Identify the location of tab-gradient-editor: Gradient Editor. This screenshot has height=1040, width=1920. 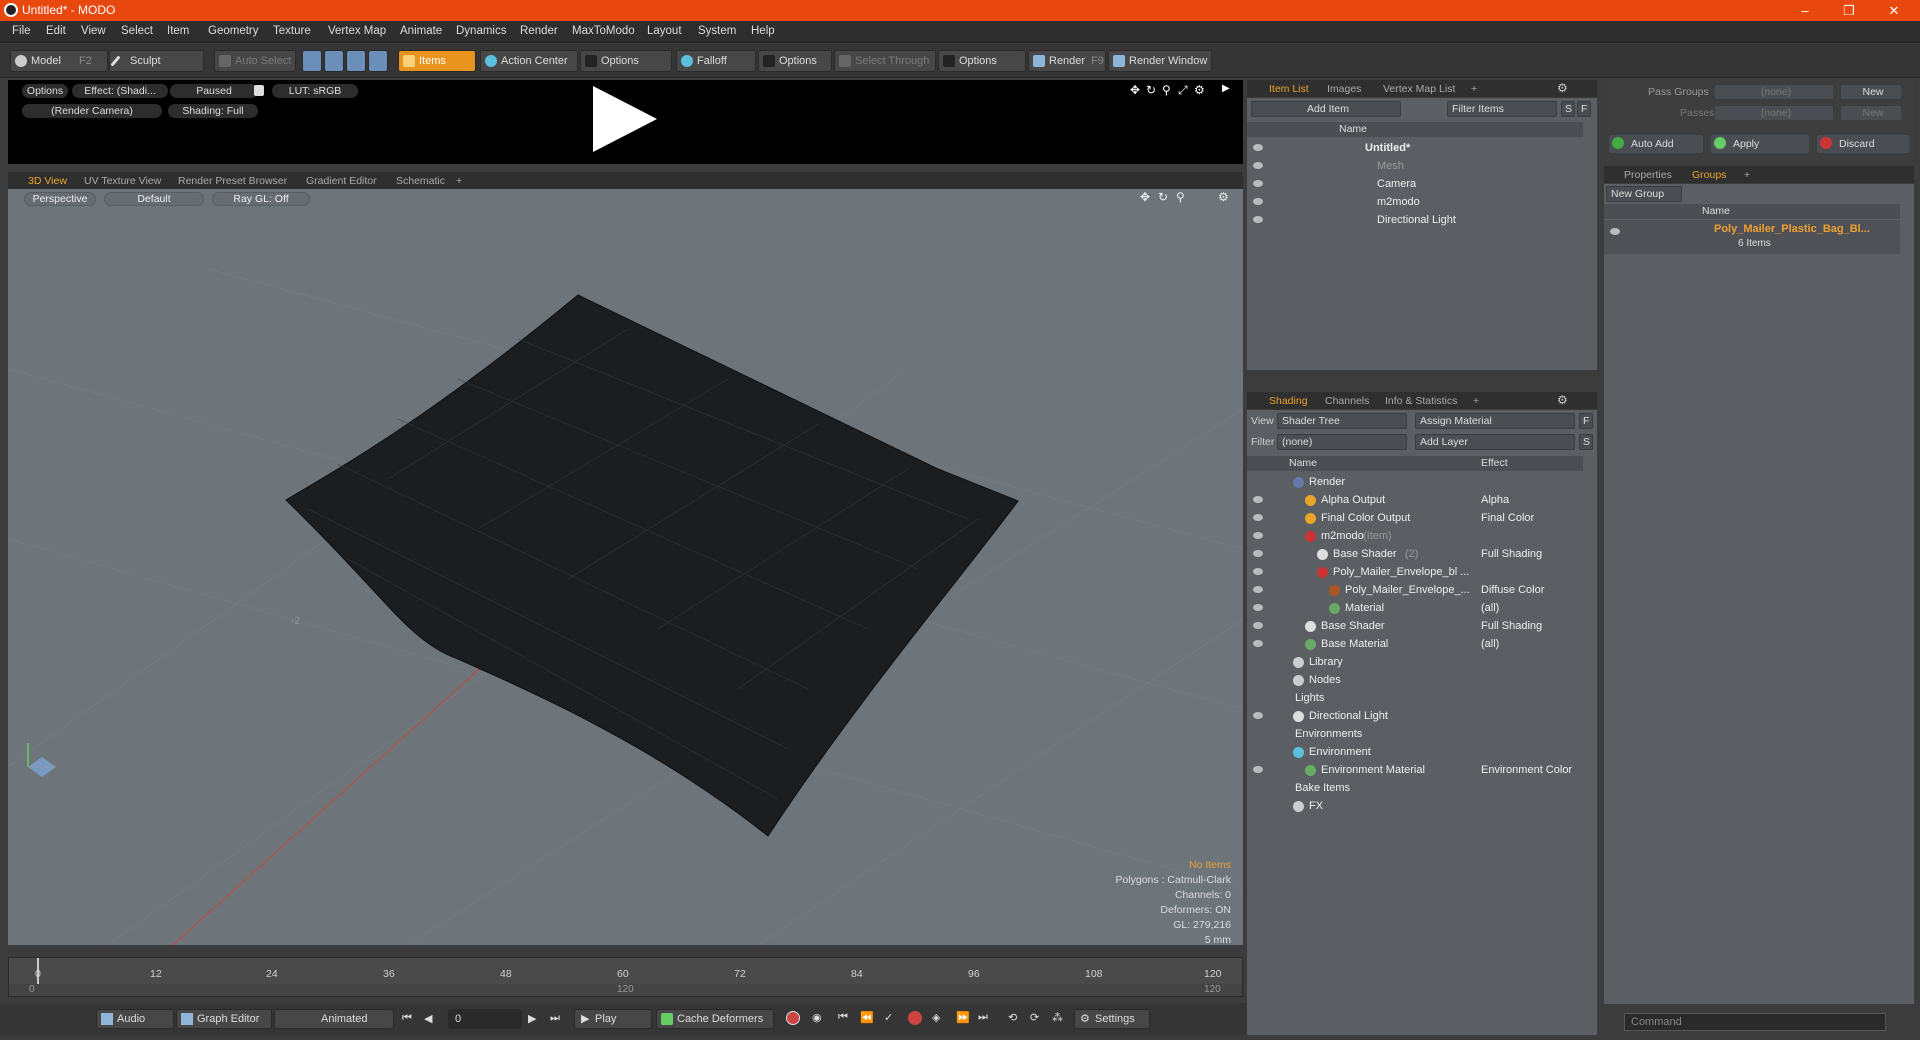
(341, 181).